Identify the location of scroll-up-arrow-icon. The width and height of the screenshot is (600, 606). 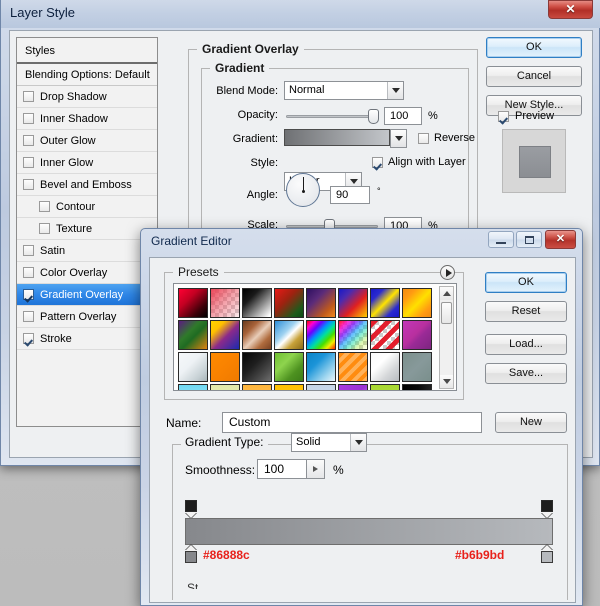
(446, 293).